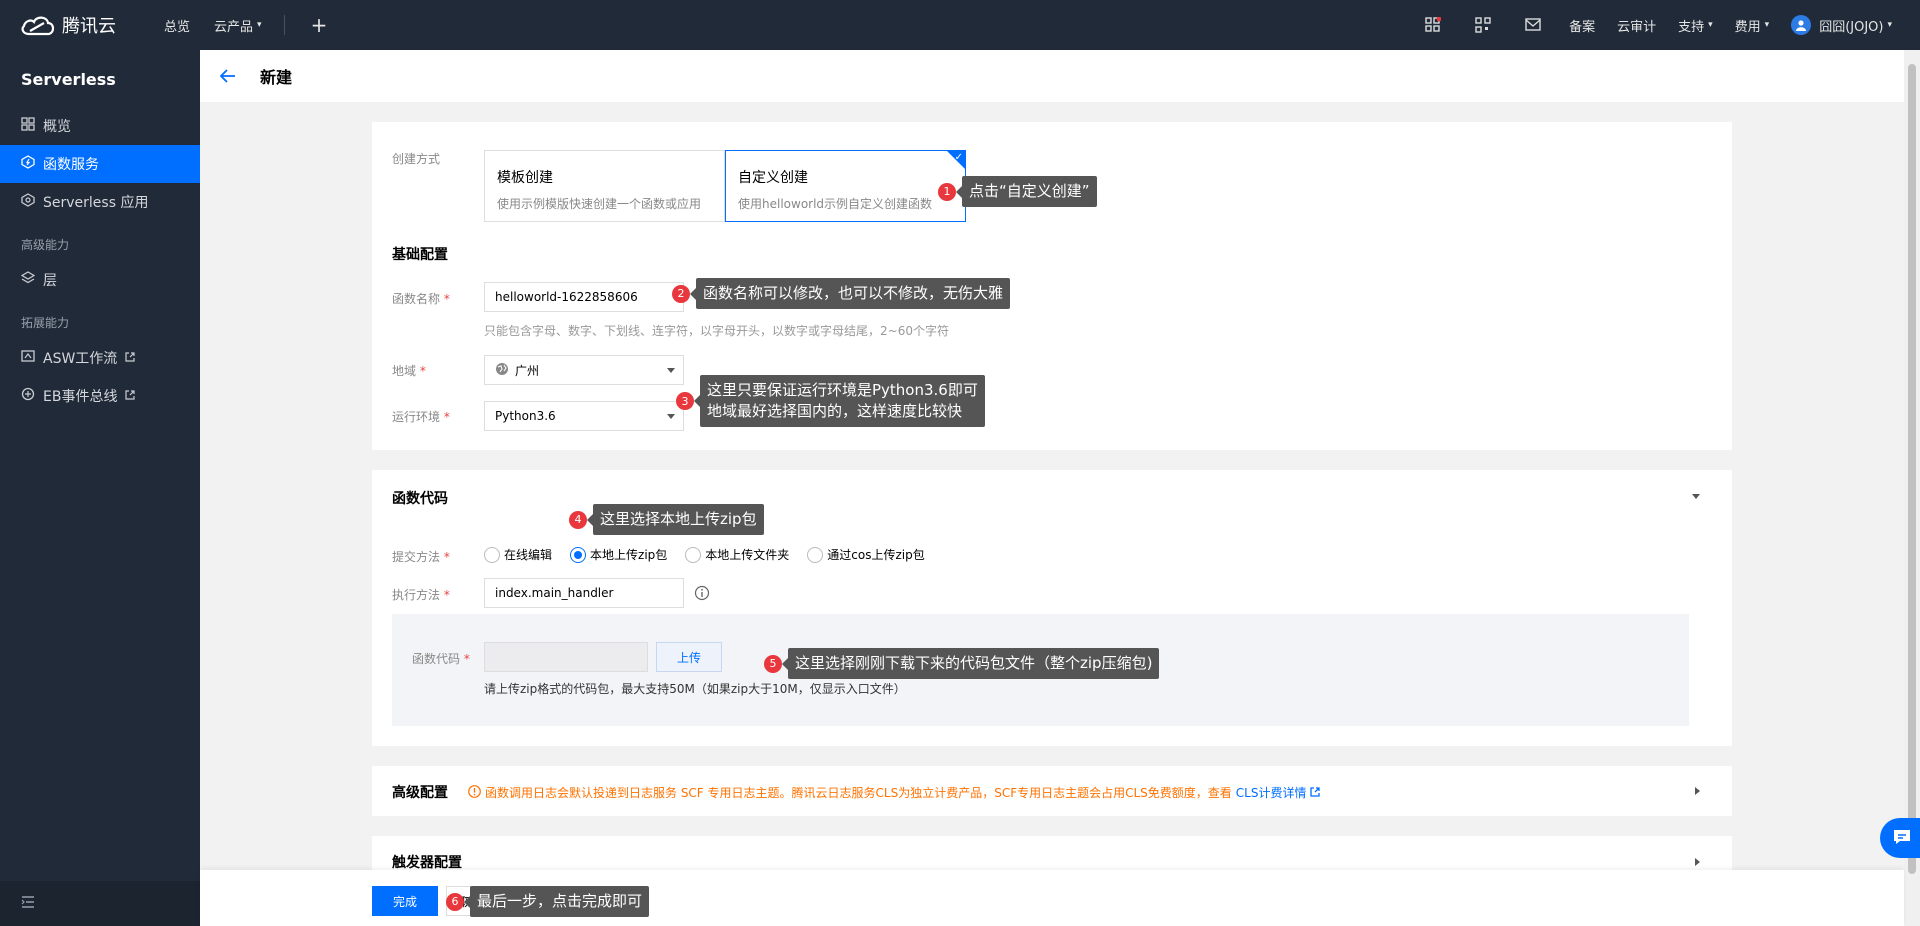  Describe the element at coordinates (416, 299) in the screenshot. I see `label-text: 函数名称` at that location.